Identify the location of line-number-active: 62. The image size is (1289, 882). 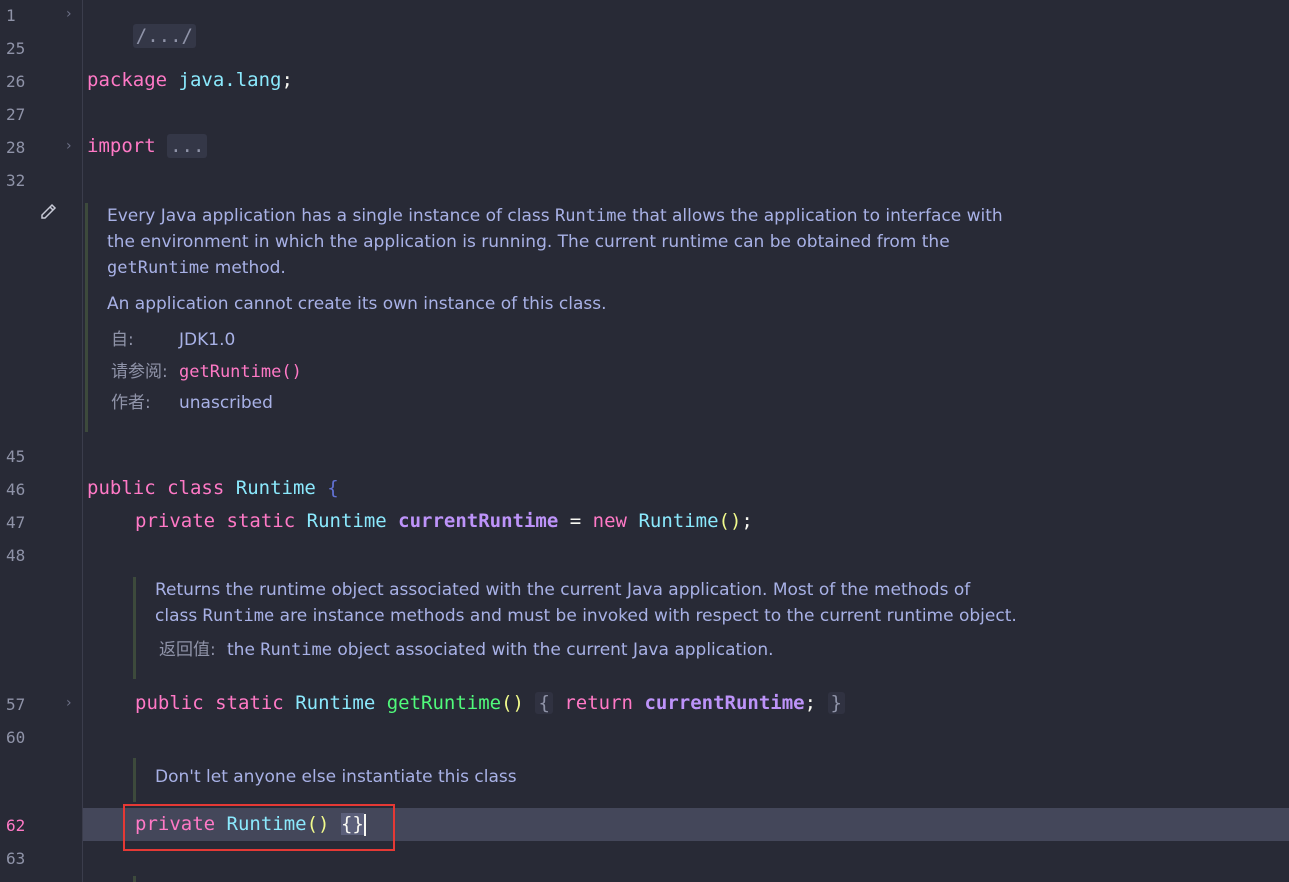
(16, 825).